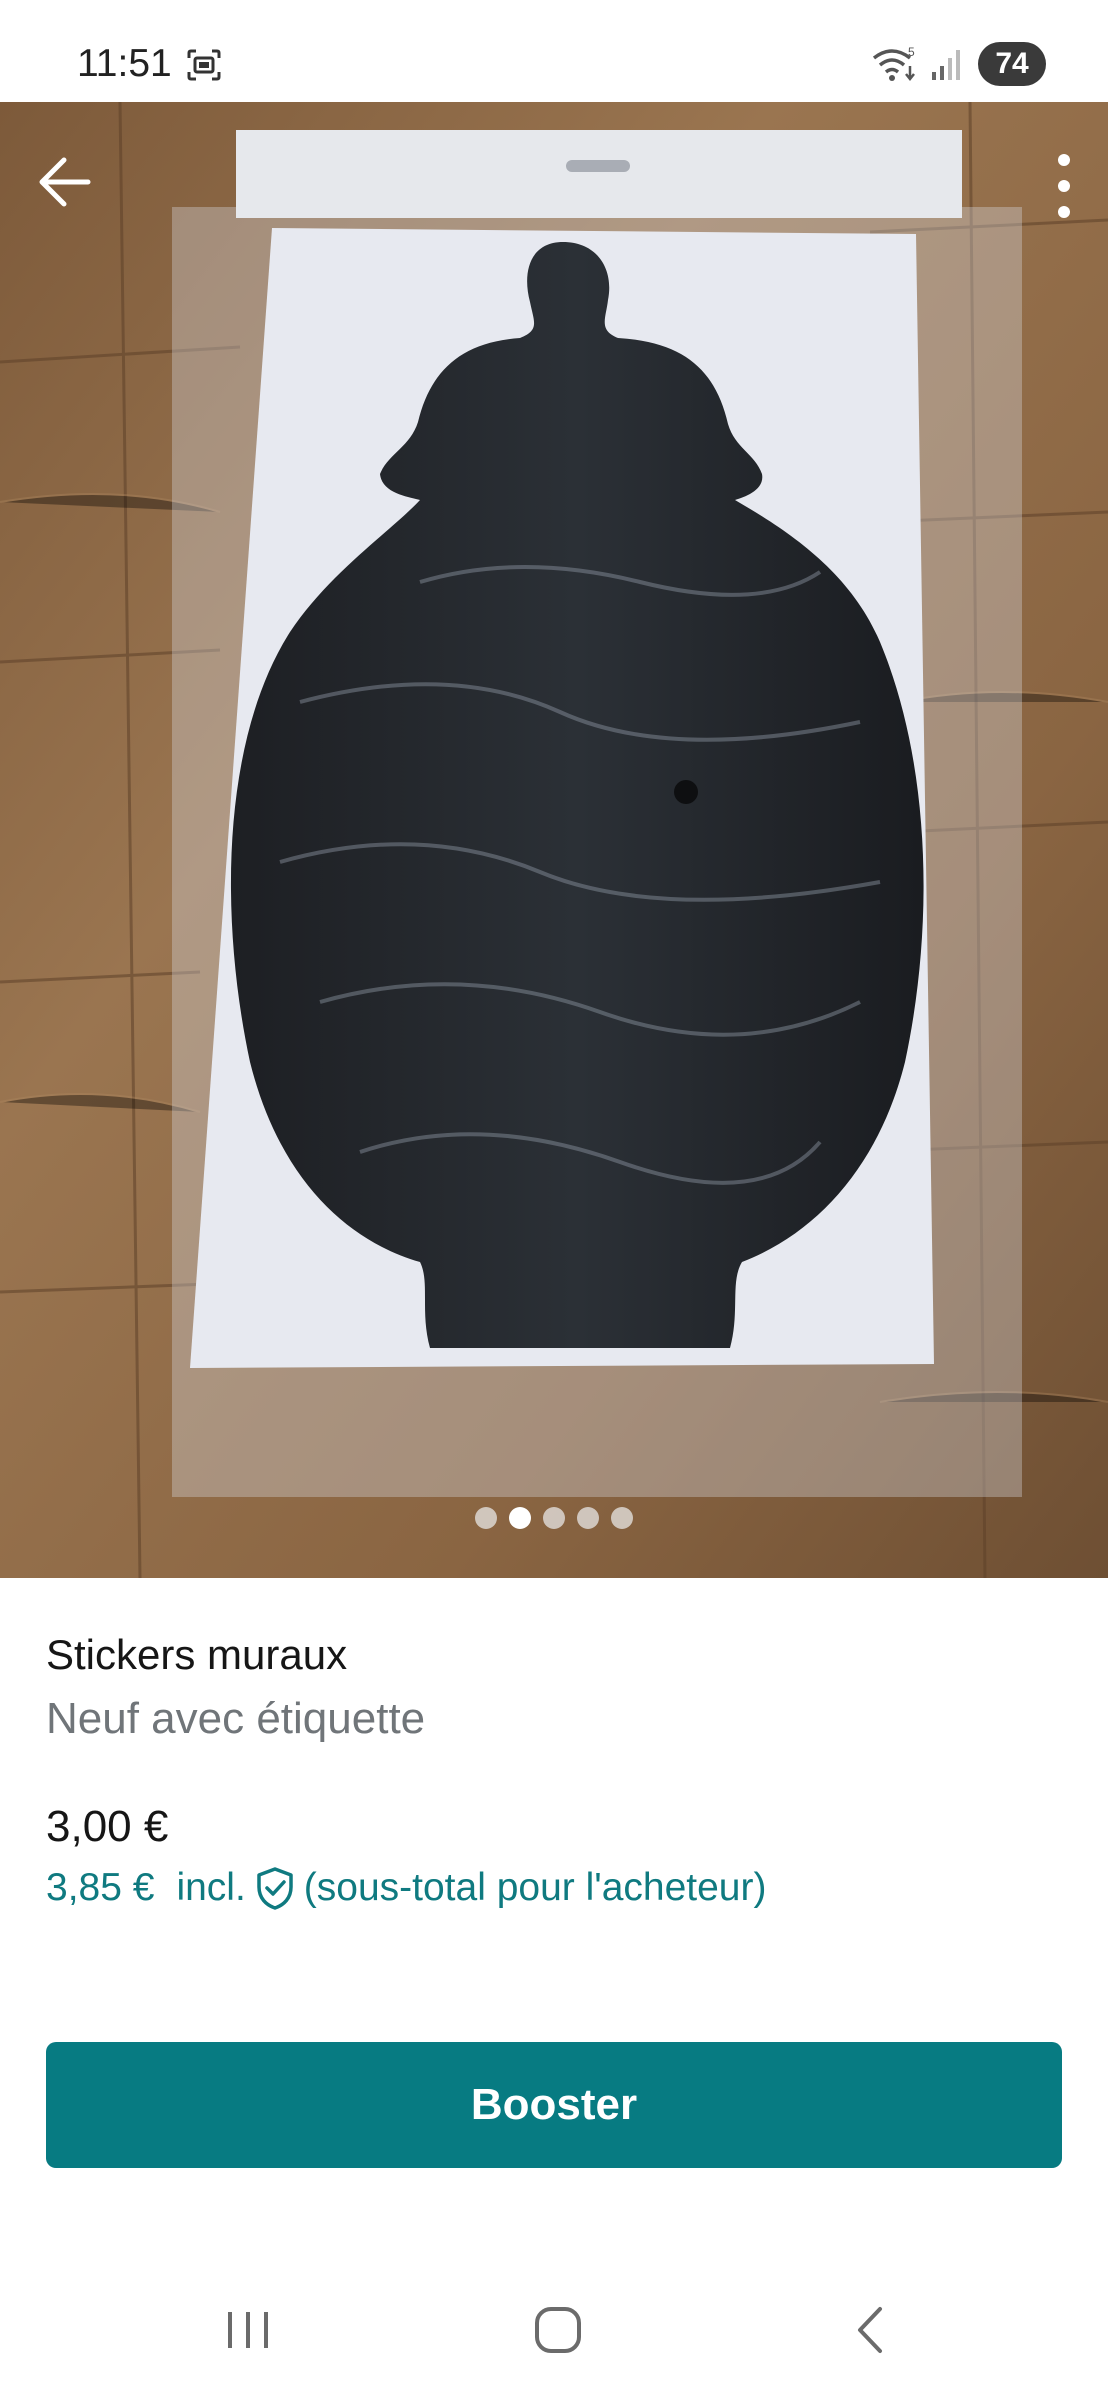  Describe the element at coordinates (100, 1887) in the screenshot. I see `price-with-protection: 3,85 €` at that location.